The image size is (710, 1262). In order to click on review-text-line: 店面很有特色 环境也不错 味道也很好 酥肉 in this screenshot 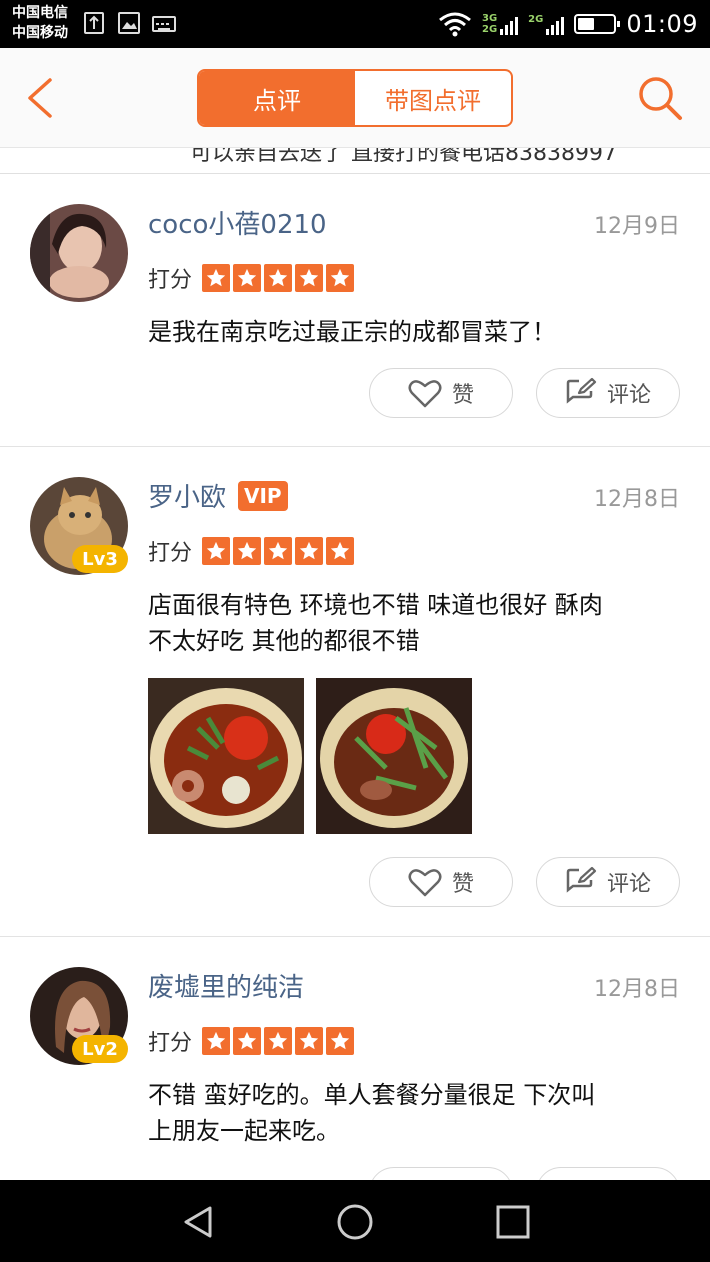, I will do `click(375, 605)`.